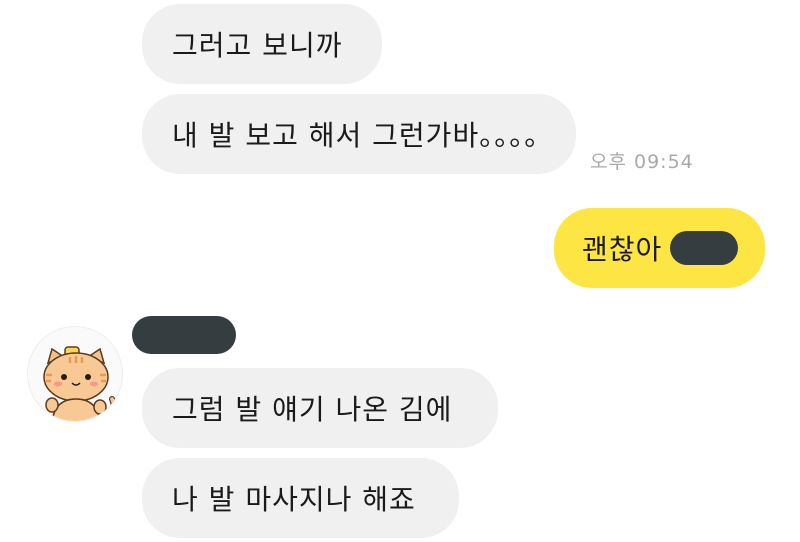 This screenshot has width=800, height=542. Describe the element at coordinates (312, 409) in the screenshot. I see `message-text: 그럼 발 얘기 나온 김에` at that location.